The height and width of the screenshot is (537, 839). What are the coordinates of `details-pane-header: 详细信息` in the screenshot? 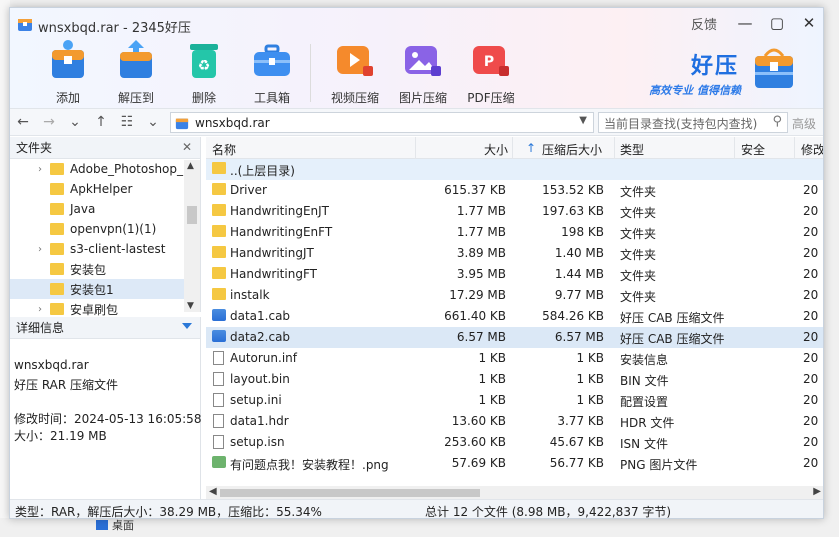 It's located at (105, 328).